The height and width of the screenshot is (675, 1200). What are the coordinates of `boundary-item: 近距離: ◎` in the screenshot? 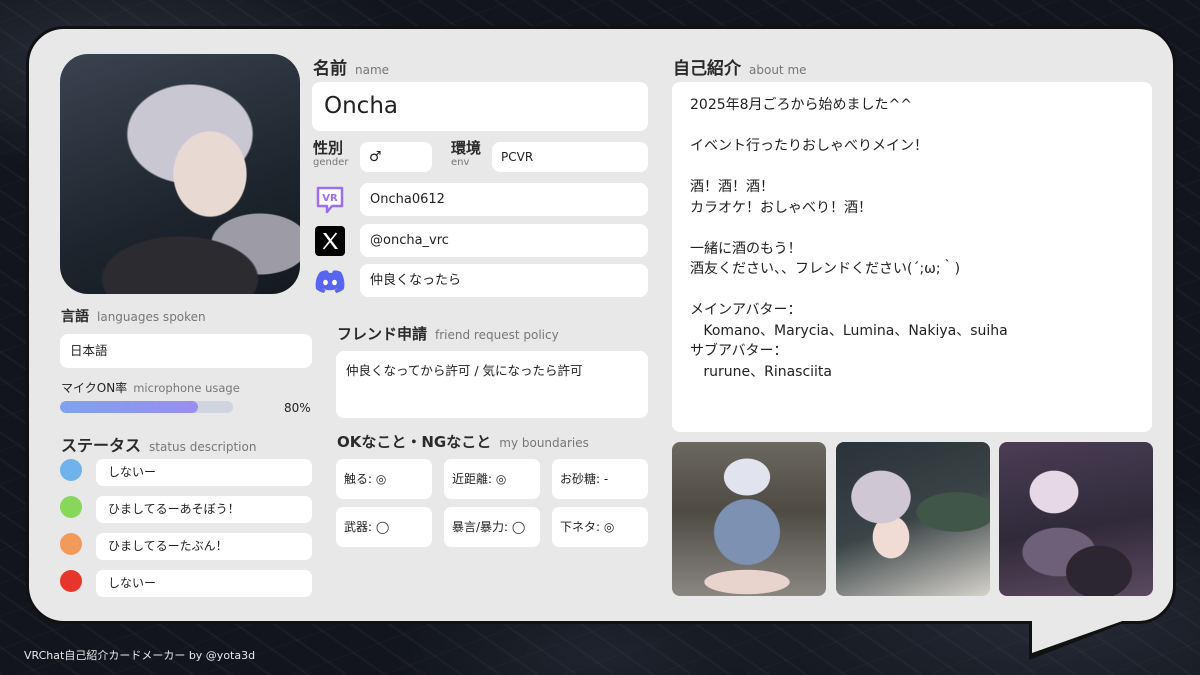 It's located at (492, 479).